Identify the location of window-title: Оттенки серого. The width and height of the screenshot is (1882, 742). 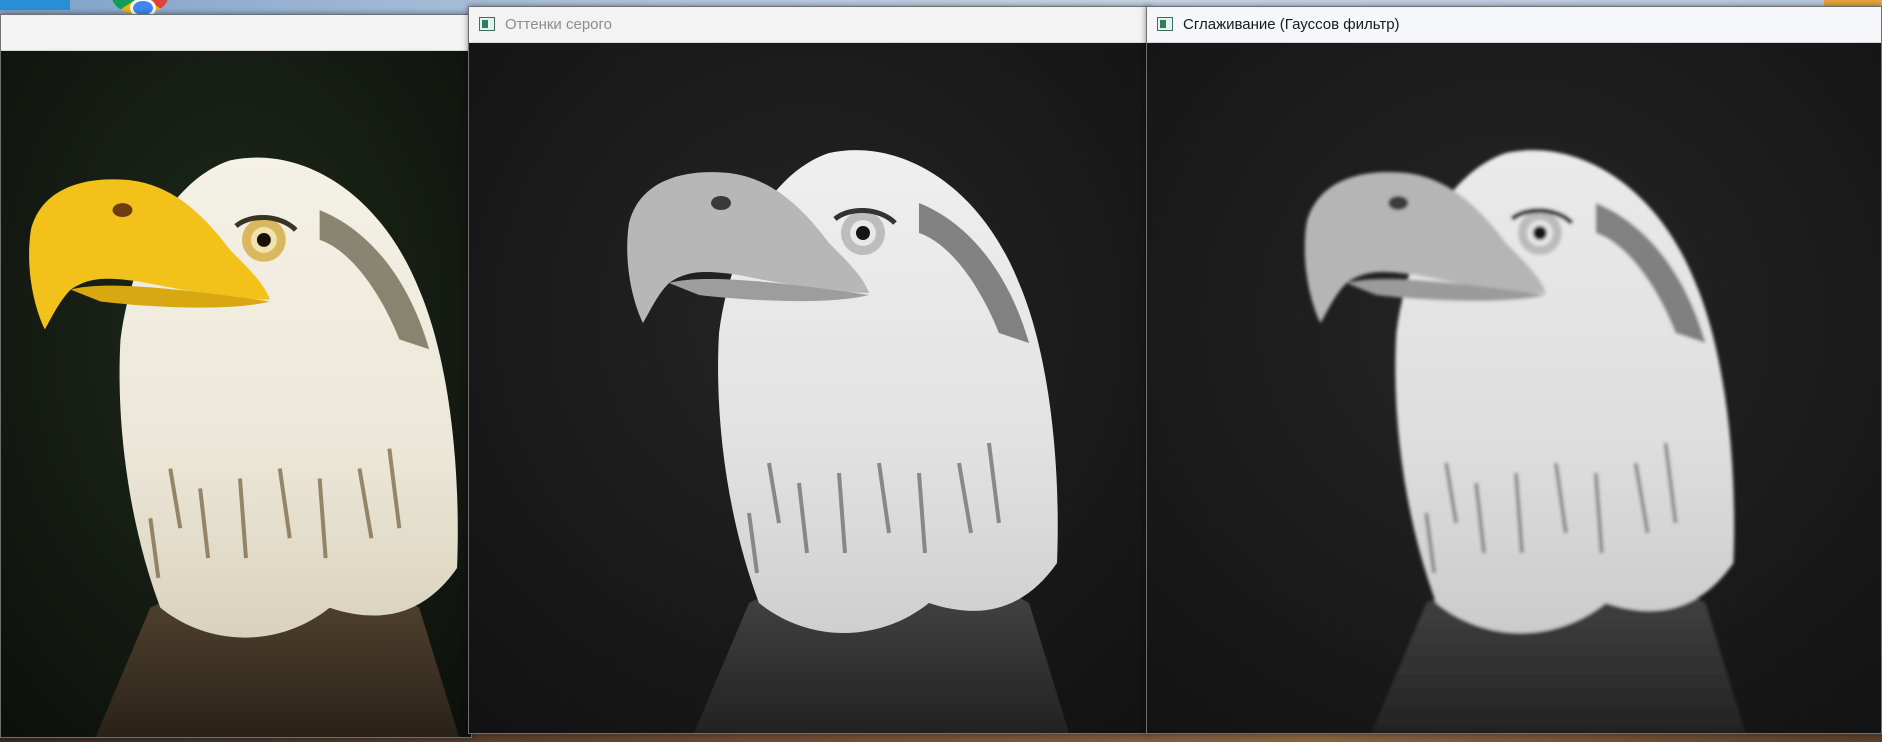
(558, 24).